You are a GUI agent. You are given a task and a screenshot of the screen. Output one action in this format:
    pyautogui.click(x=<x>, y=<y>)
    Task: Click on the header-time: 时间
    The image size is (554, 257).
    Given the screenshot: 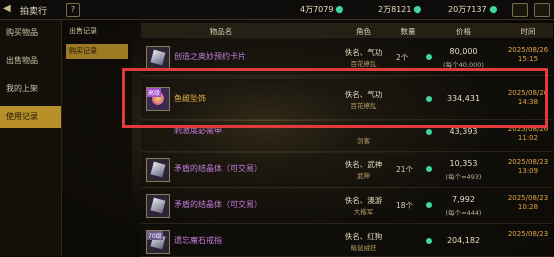 What is the action you would take?
    pyautogui.click(x=528, y=31)
    